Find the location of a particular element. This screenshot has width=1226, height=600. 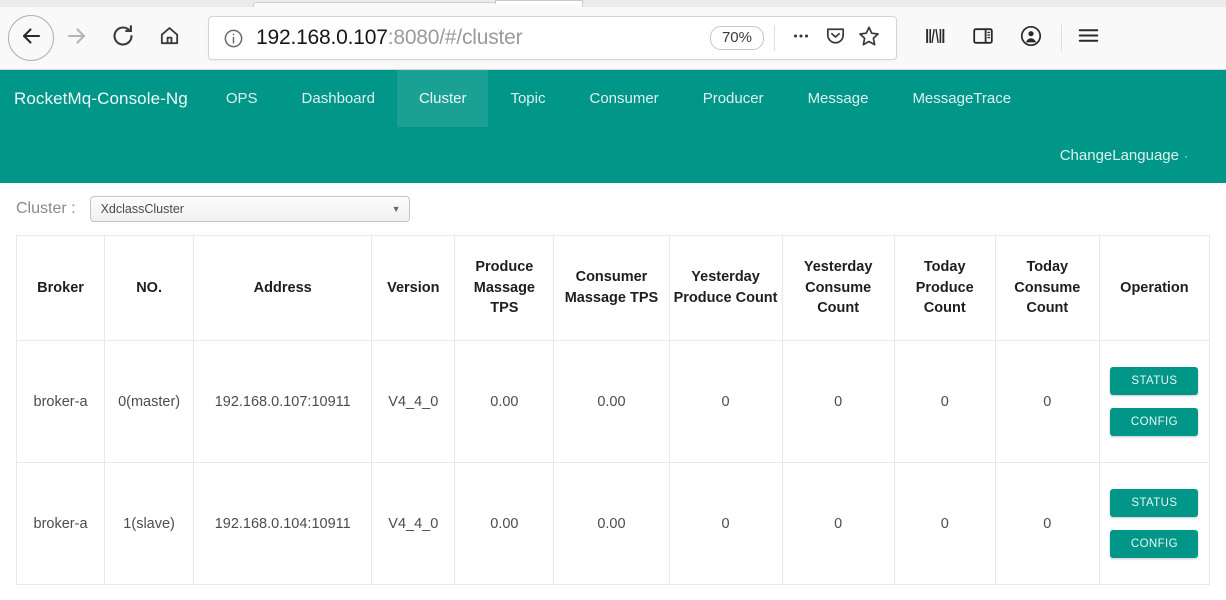

url-path: :8080/#/cluster is located at coordinates (455, 37).